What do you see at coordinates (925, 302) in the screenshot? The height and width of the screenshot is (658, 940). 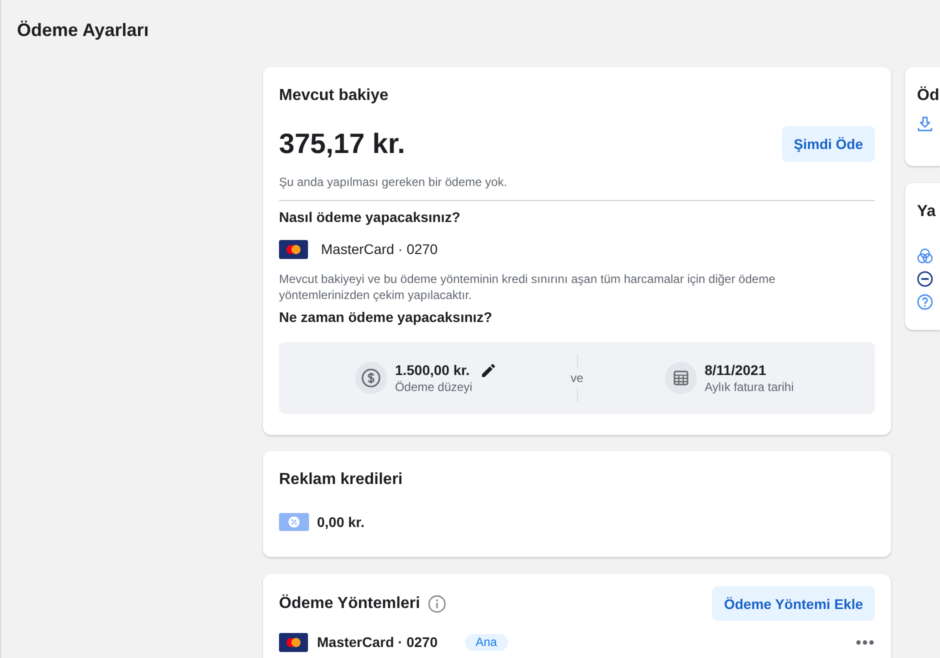 I see `help-icon` at bounding box center [925, 302].